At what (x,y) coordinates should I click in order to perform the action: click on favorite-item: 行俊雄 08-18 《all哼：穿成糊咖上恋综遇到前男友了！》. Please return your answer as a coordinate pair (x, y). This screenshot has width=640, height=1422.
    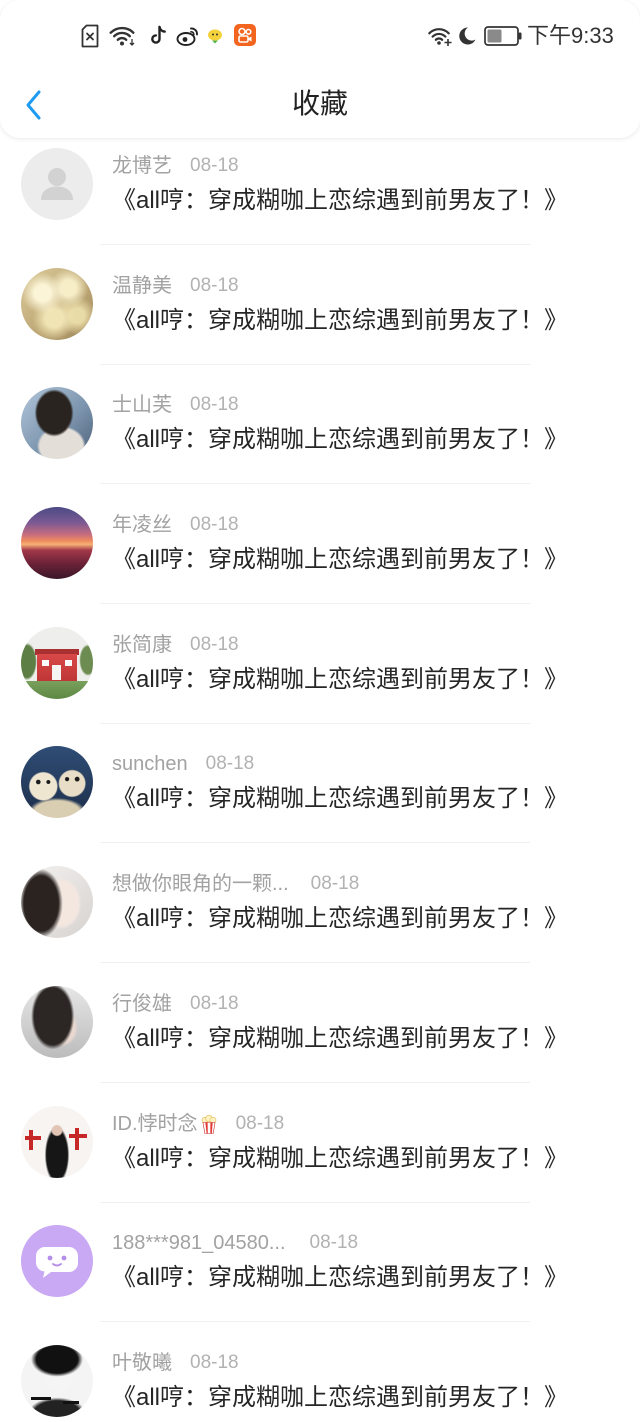
    Looking at the image, I should click on (320, 1036).